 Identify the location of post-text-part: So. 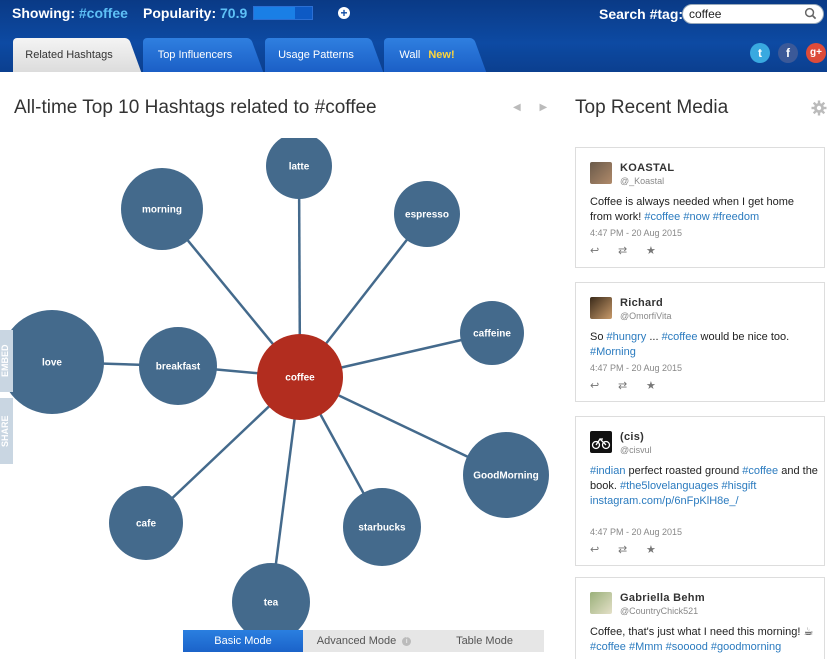
(598, 337).